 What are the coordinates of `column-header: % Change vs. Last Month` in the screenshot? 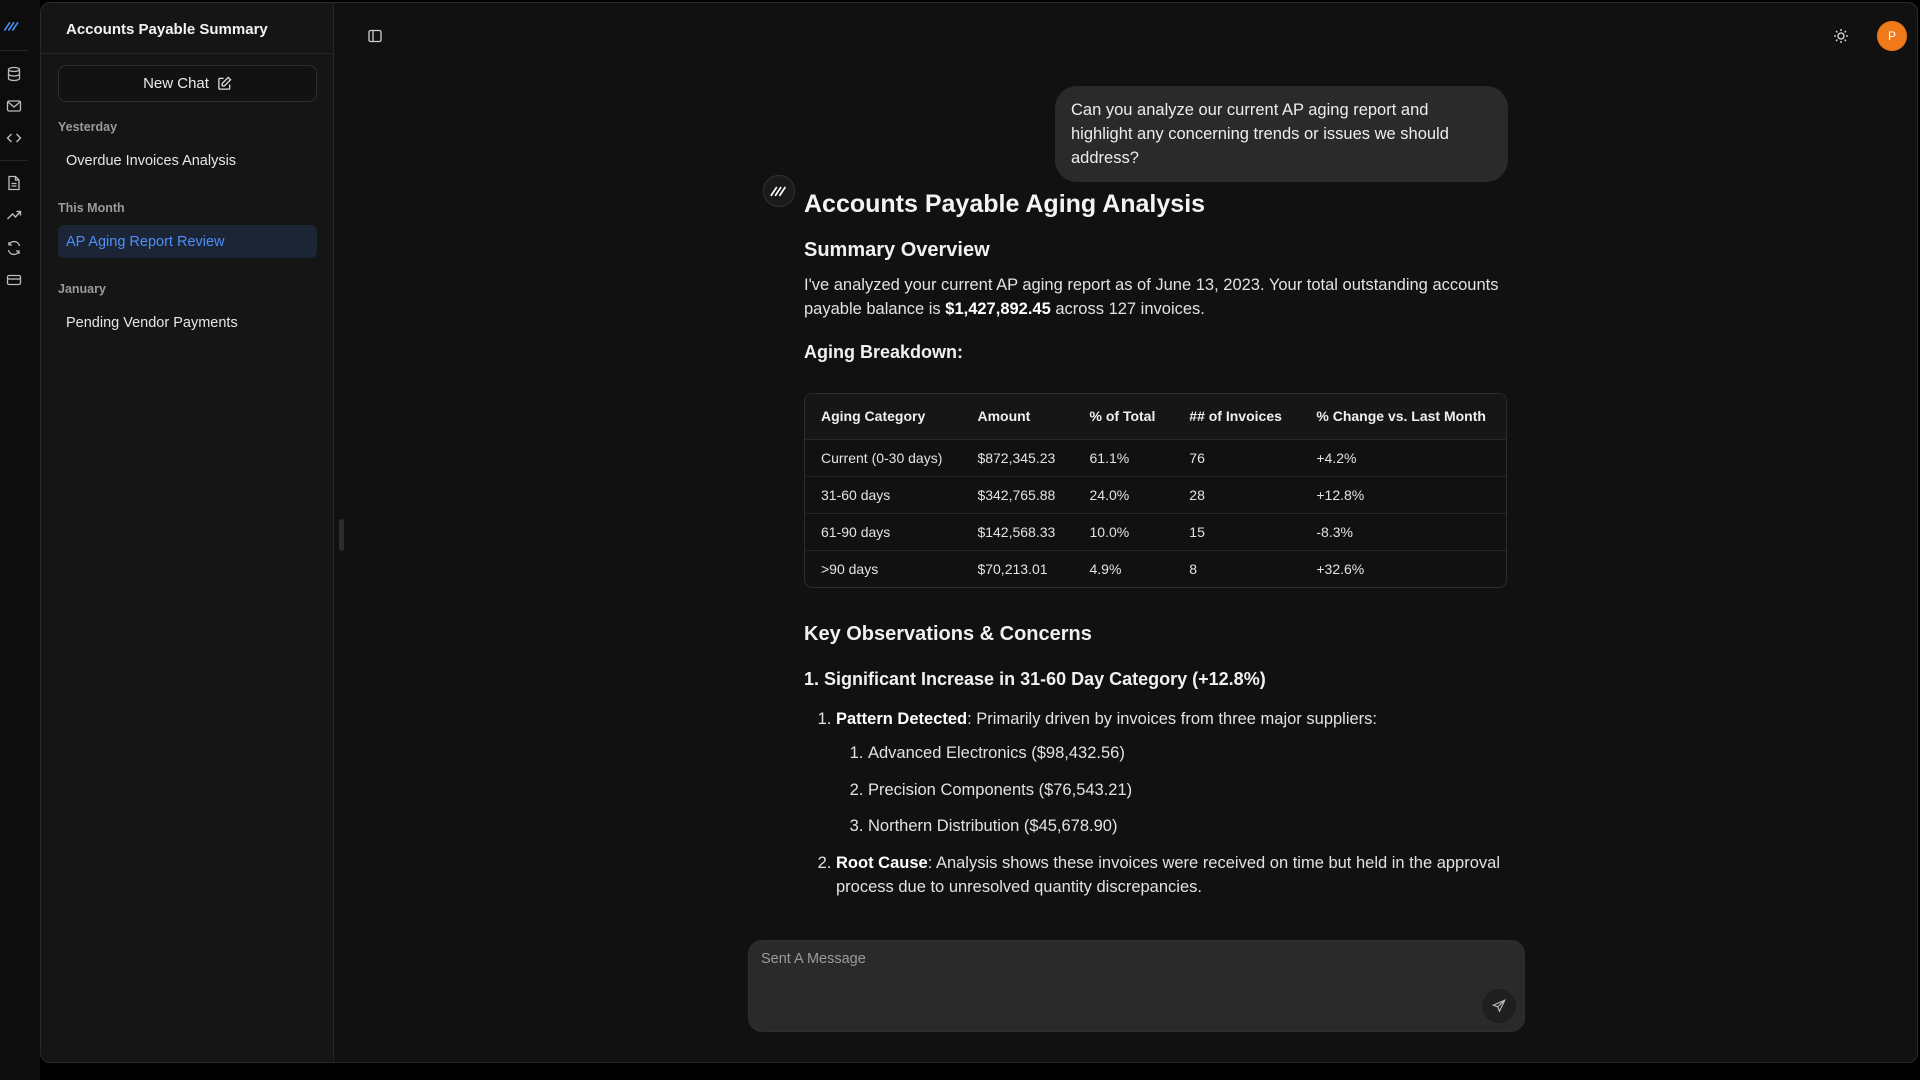 It's located at (1403, 416).